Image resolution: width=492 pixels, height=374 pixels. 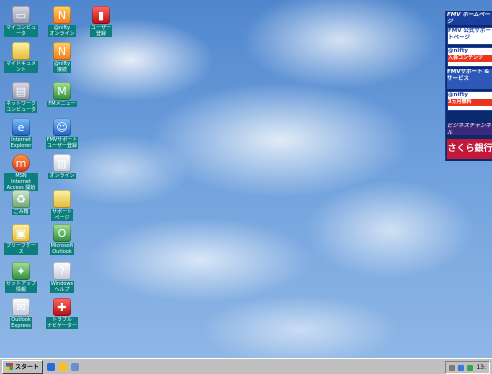 What do you see at coordinates (469, 79) in the screenshot?
I see `fmv-service-link: FMVサポート & サービス` at bounding box center [469, 79].